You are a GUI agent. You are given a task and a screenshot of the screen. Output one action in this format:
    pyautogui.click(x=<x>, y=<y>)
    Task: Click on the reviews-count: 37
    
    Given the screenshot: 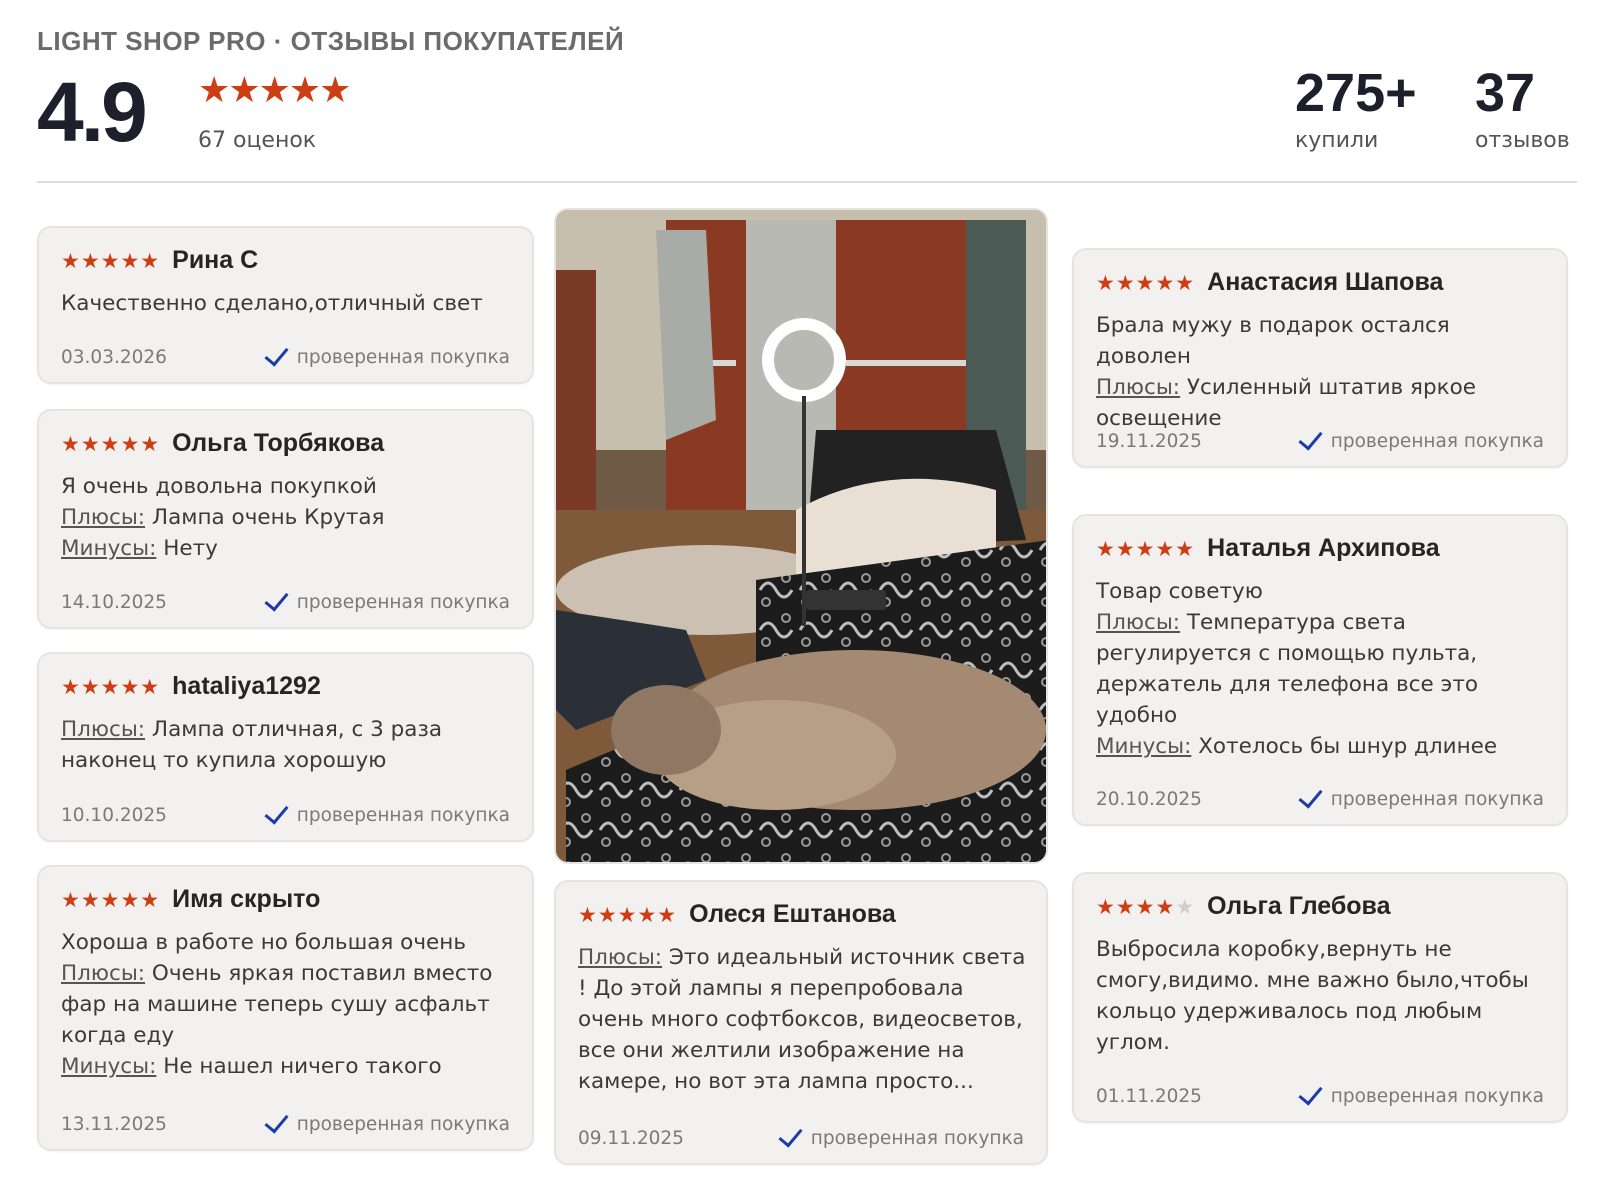 What is the action you would take?
    pyautogui.click(x=1505, y=93)
    